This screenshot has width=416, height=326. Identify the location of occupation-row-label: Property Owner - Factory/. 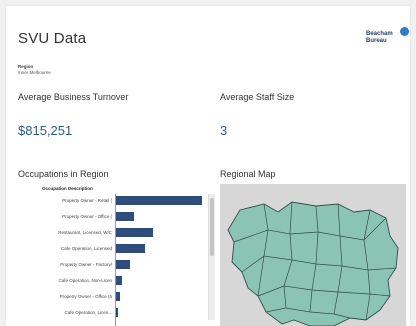
(86, 264).